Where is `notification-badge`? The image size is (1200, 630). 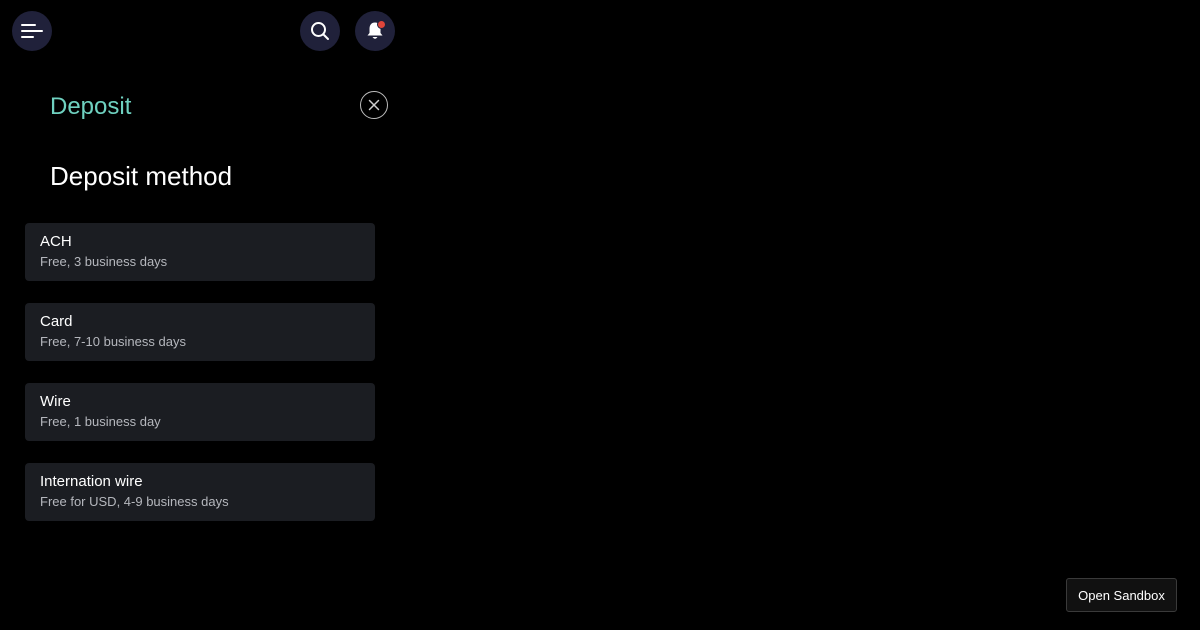 notification-badge is located at coordinates (381, 24).